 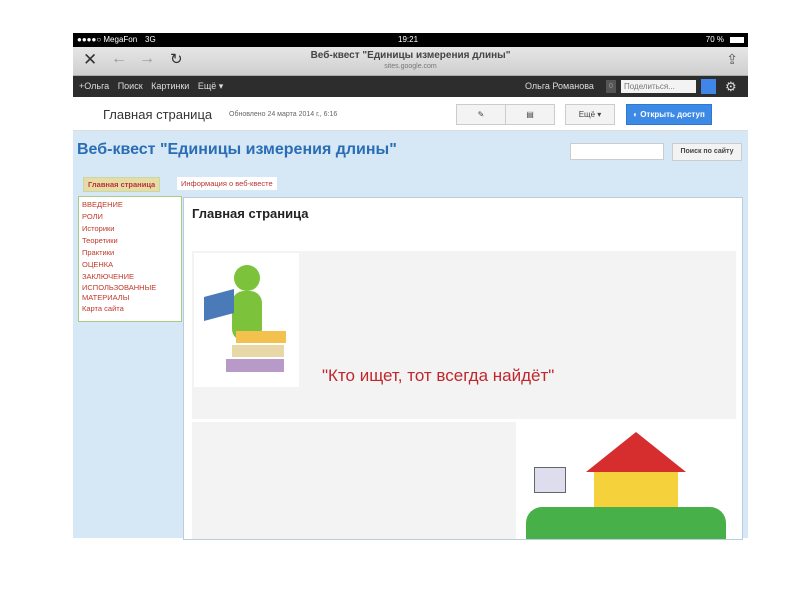 I want to click on reading-figure-image, so click(x=246, y=320).